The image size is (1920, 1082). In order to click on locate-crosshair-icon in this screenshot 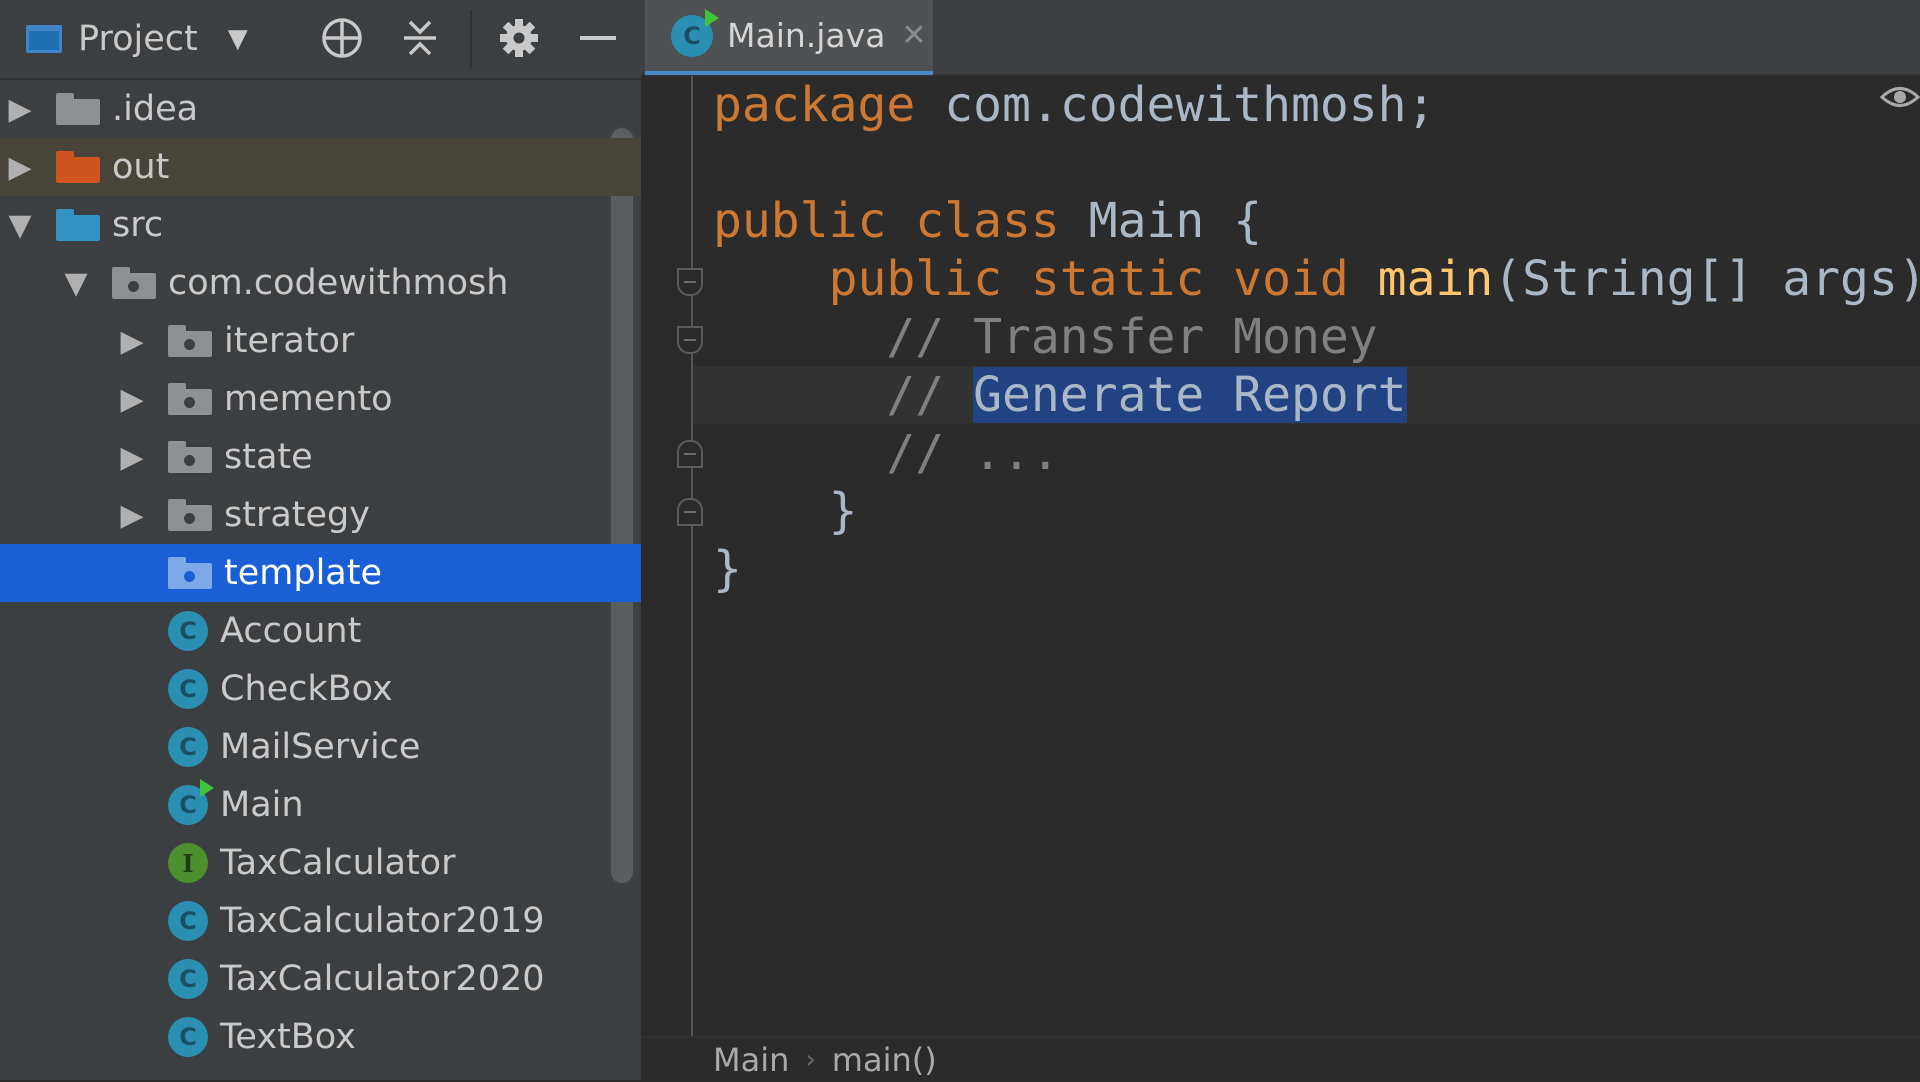, I will do `click(342, 38)`.